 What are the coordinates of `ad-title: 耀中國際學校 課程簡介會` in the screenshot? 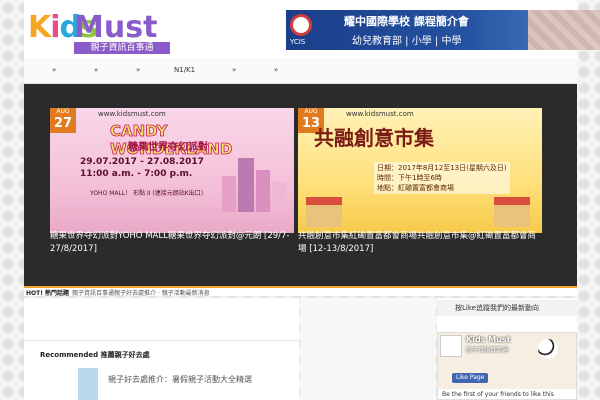 It's located at (406, 21).